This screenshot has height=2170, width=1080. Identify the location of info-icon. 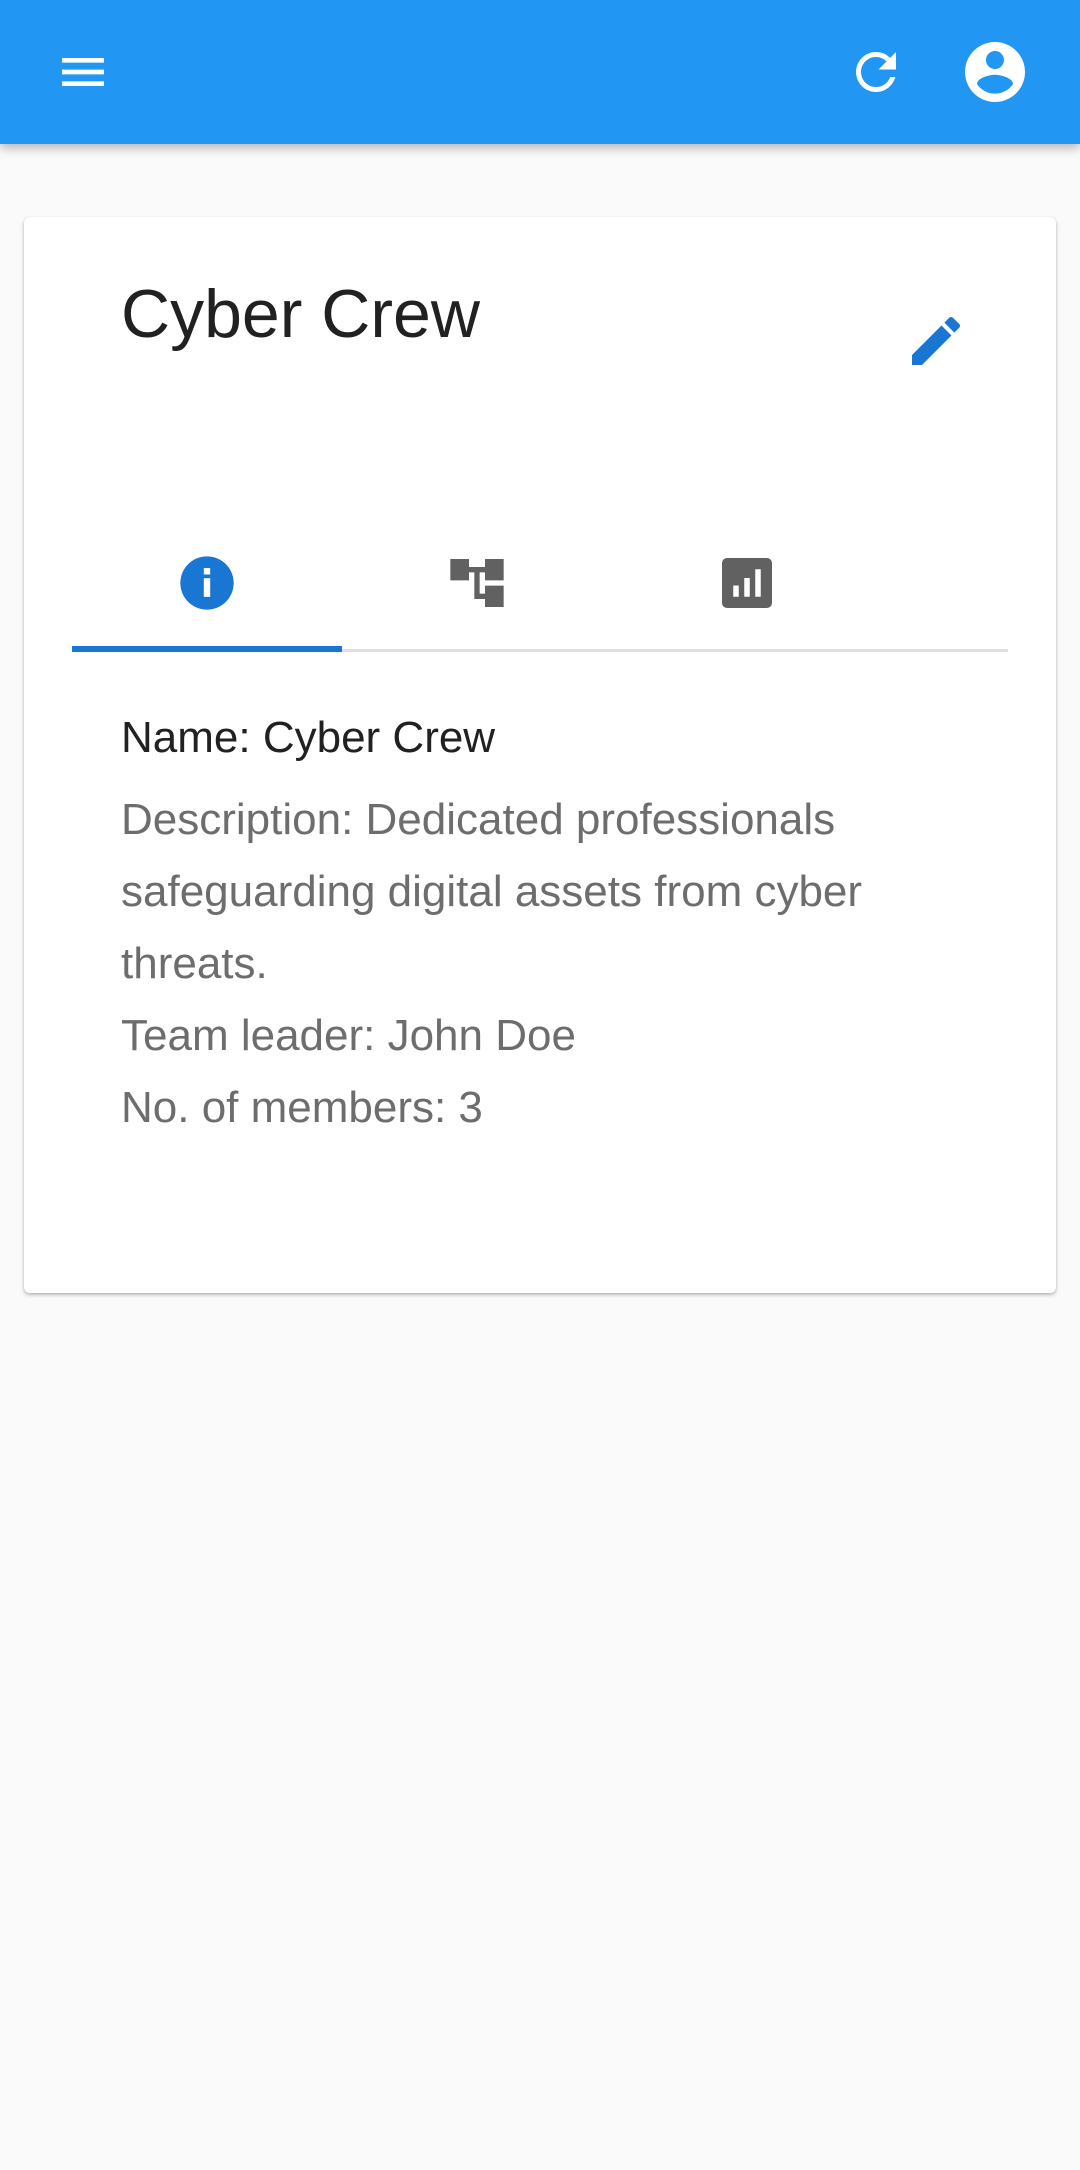
(207, 583).